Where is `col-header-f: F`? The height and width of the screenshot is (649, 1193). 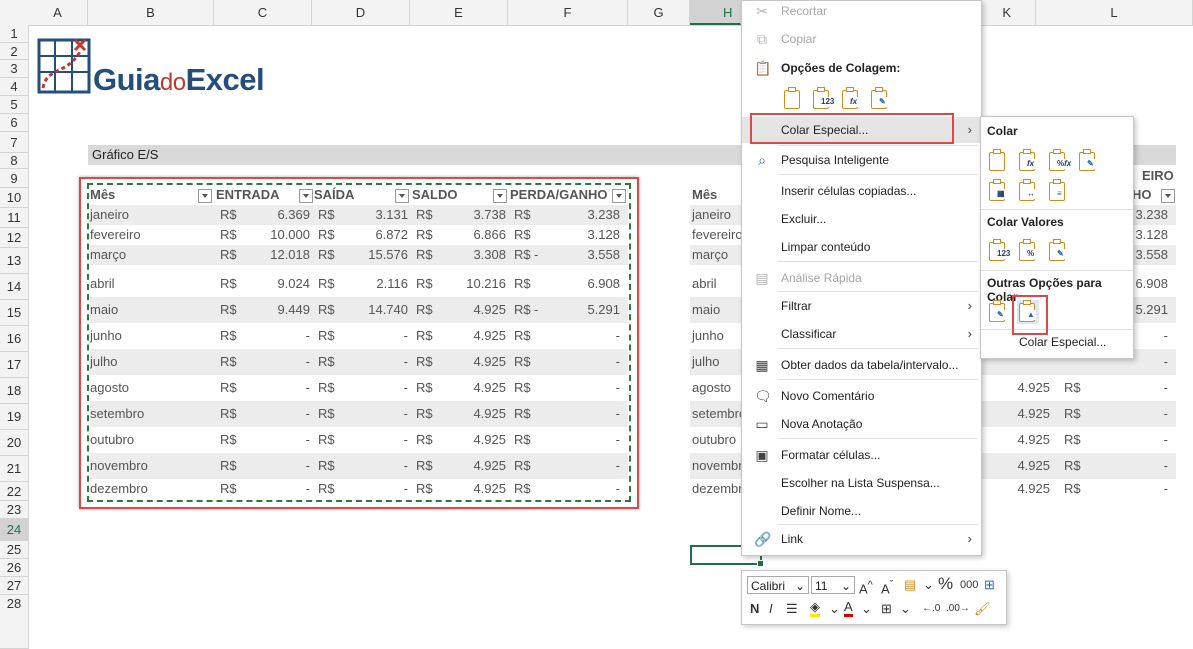 col-header-f: F is located at coordinates (568, 12).